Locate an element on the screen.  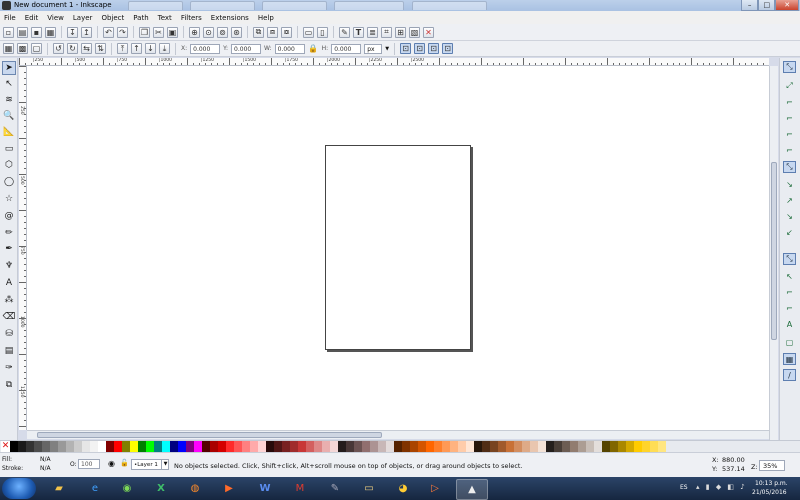
align-distribute-icon: ⊞ is located at coordinates (400, 32).